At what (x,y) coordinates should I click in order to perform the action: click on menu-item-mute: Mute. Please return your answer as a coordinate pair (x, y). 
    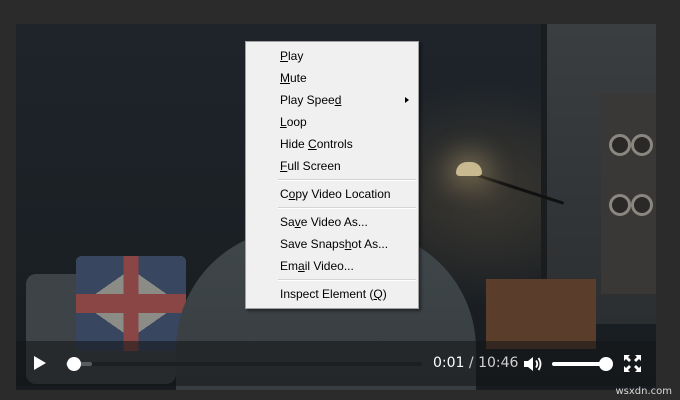
    Looking at the image, I should click on (332, 78).